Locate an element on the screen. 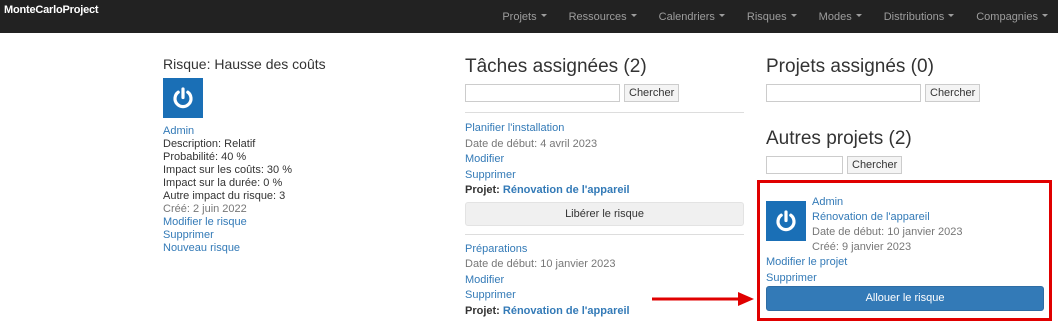 The height and width of the screenshot is (323, 1058). nav-risques-label: Risques is located at coordinates (766, 16).